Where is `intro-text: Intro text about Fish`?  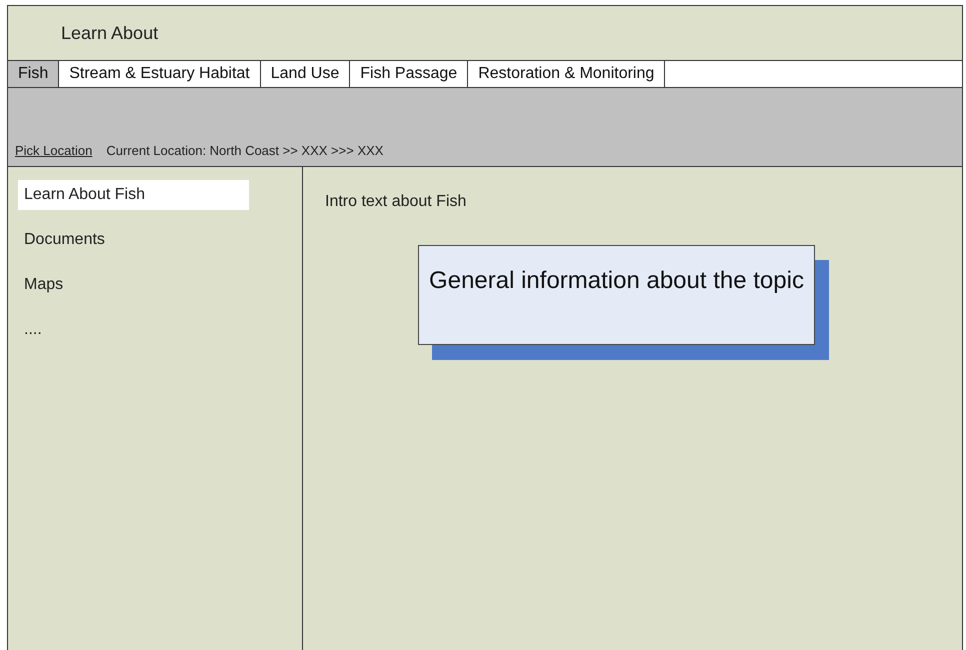 intro-text: Intro text about Fish is located at coordinates (396, 202).